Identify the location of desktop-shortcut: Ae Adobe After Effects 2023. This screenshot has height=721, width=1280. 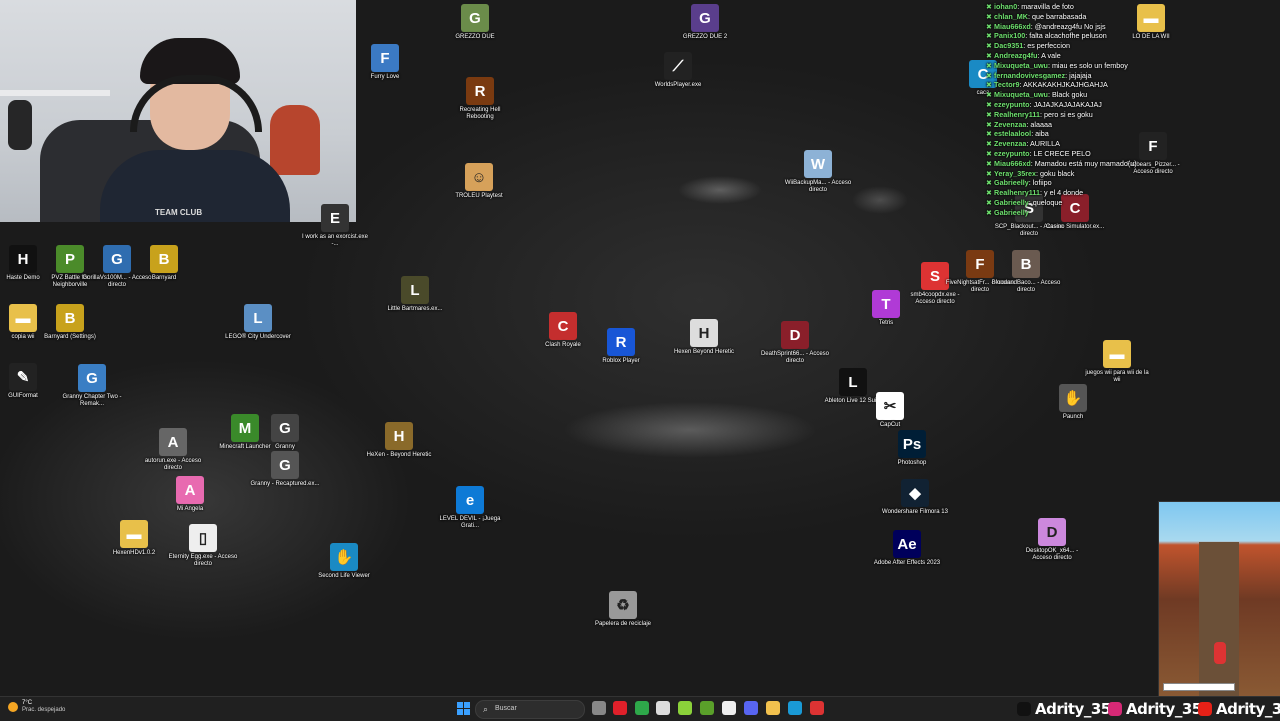
(907, 548).